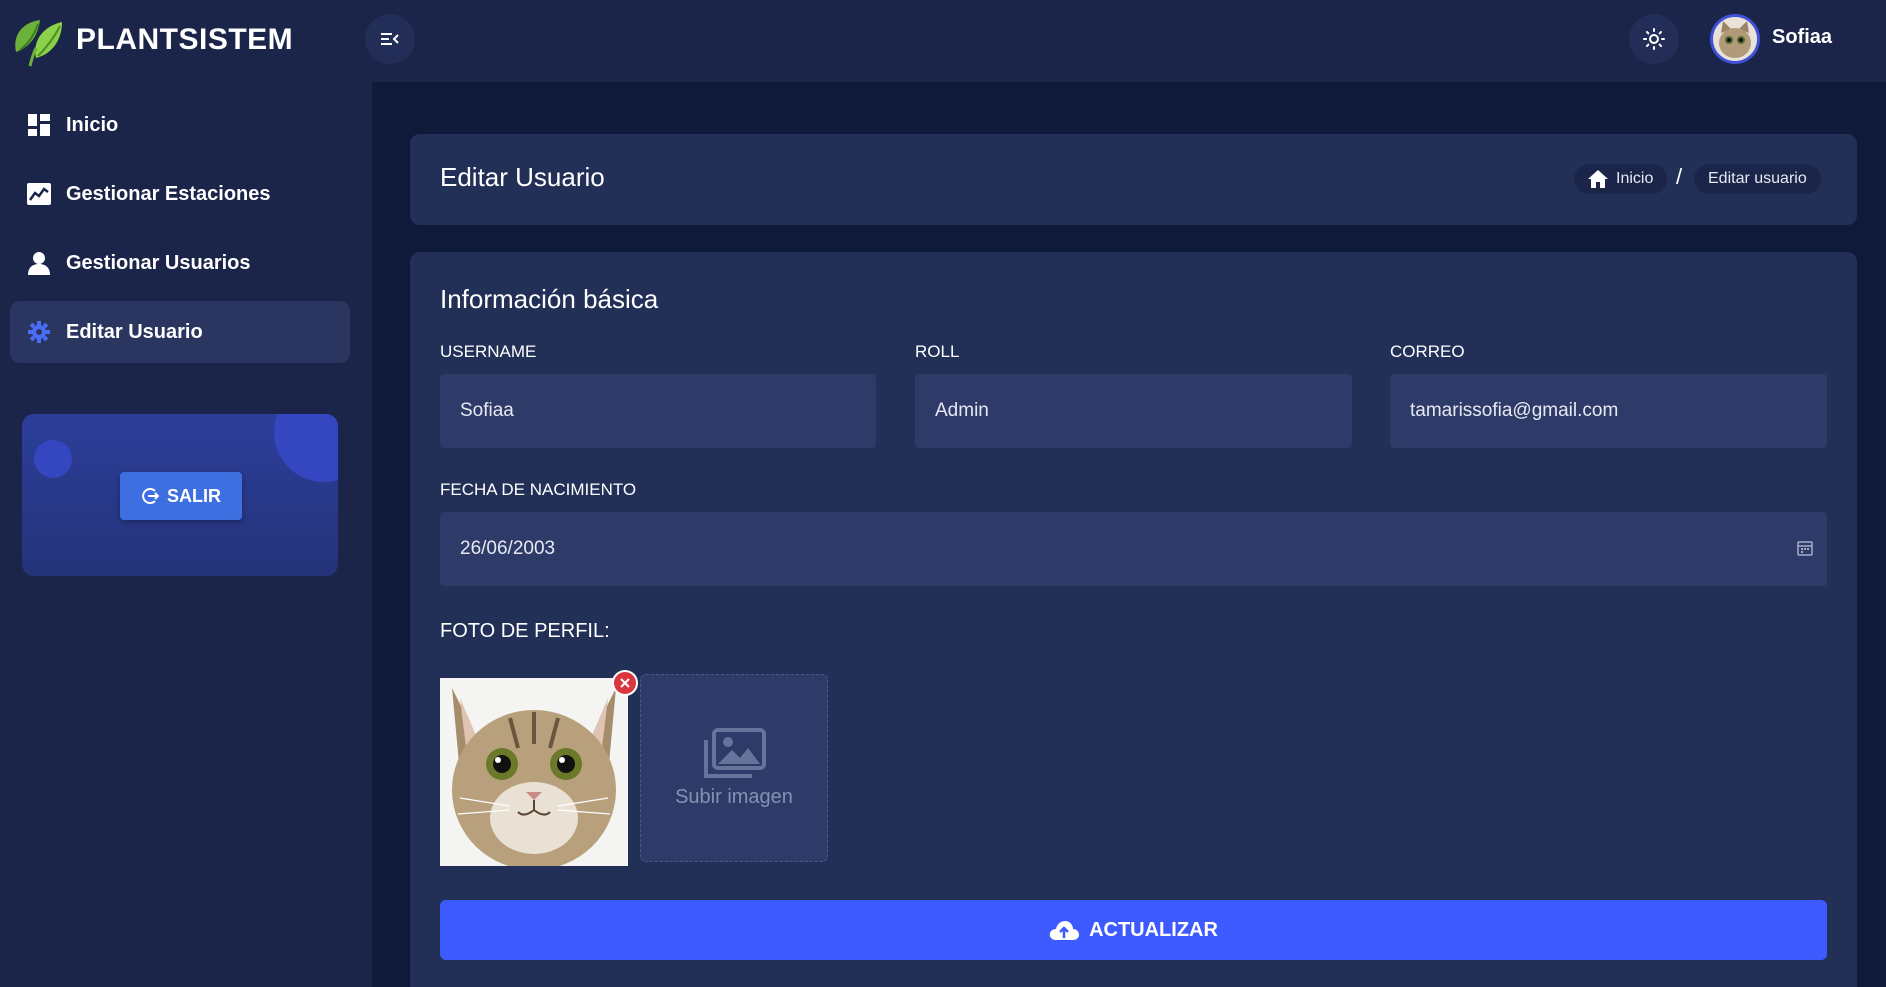 Image resolution: width=1886 pixels, height=987 pixels. I want to click on username-field: Sofiaa, so click(658, 411).